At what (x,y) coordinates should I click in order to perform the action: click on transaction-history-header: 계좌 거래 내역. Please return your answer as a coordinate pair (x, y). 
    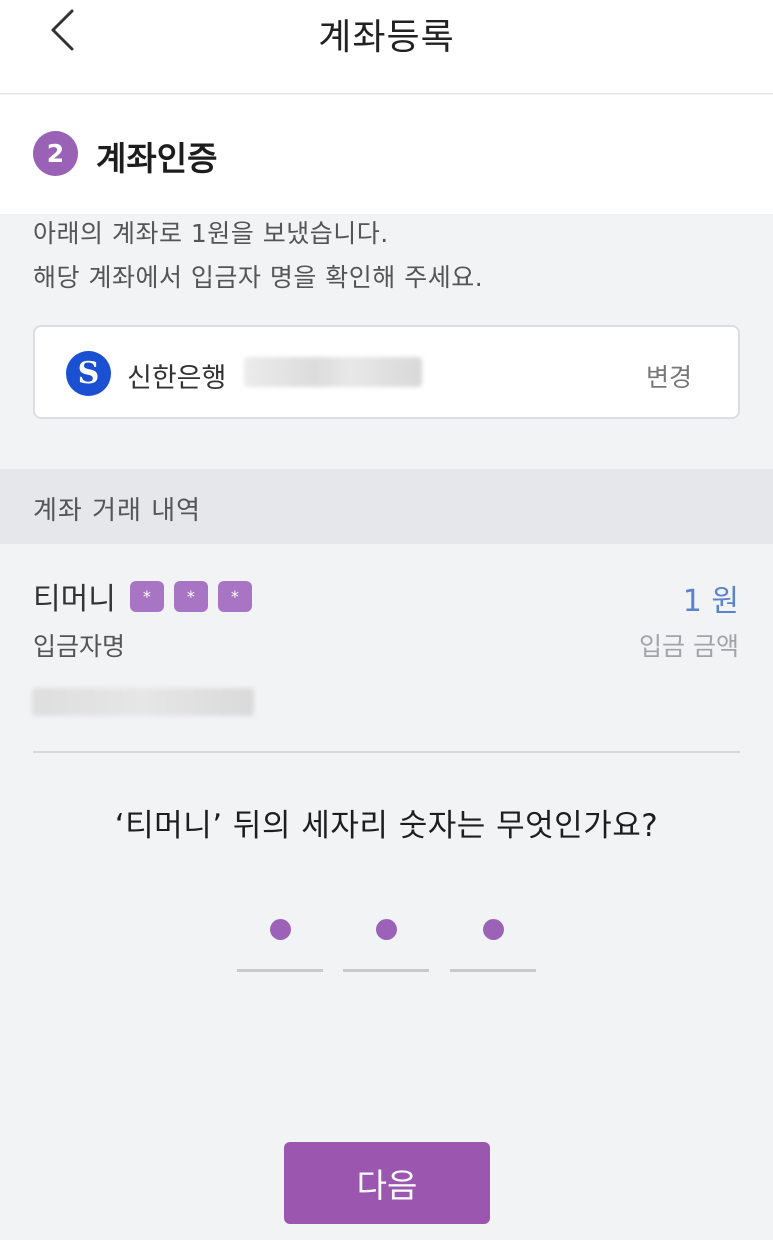
    Looking at the image, I should click on (386, 506).